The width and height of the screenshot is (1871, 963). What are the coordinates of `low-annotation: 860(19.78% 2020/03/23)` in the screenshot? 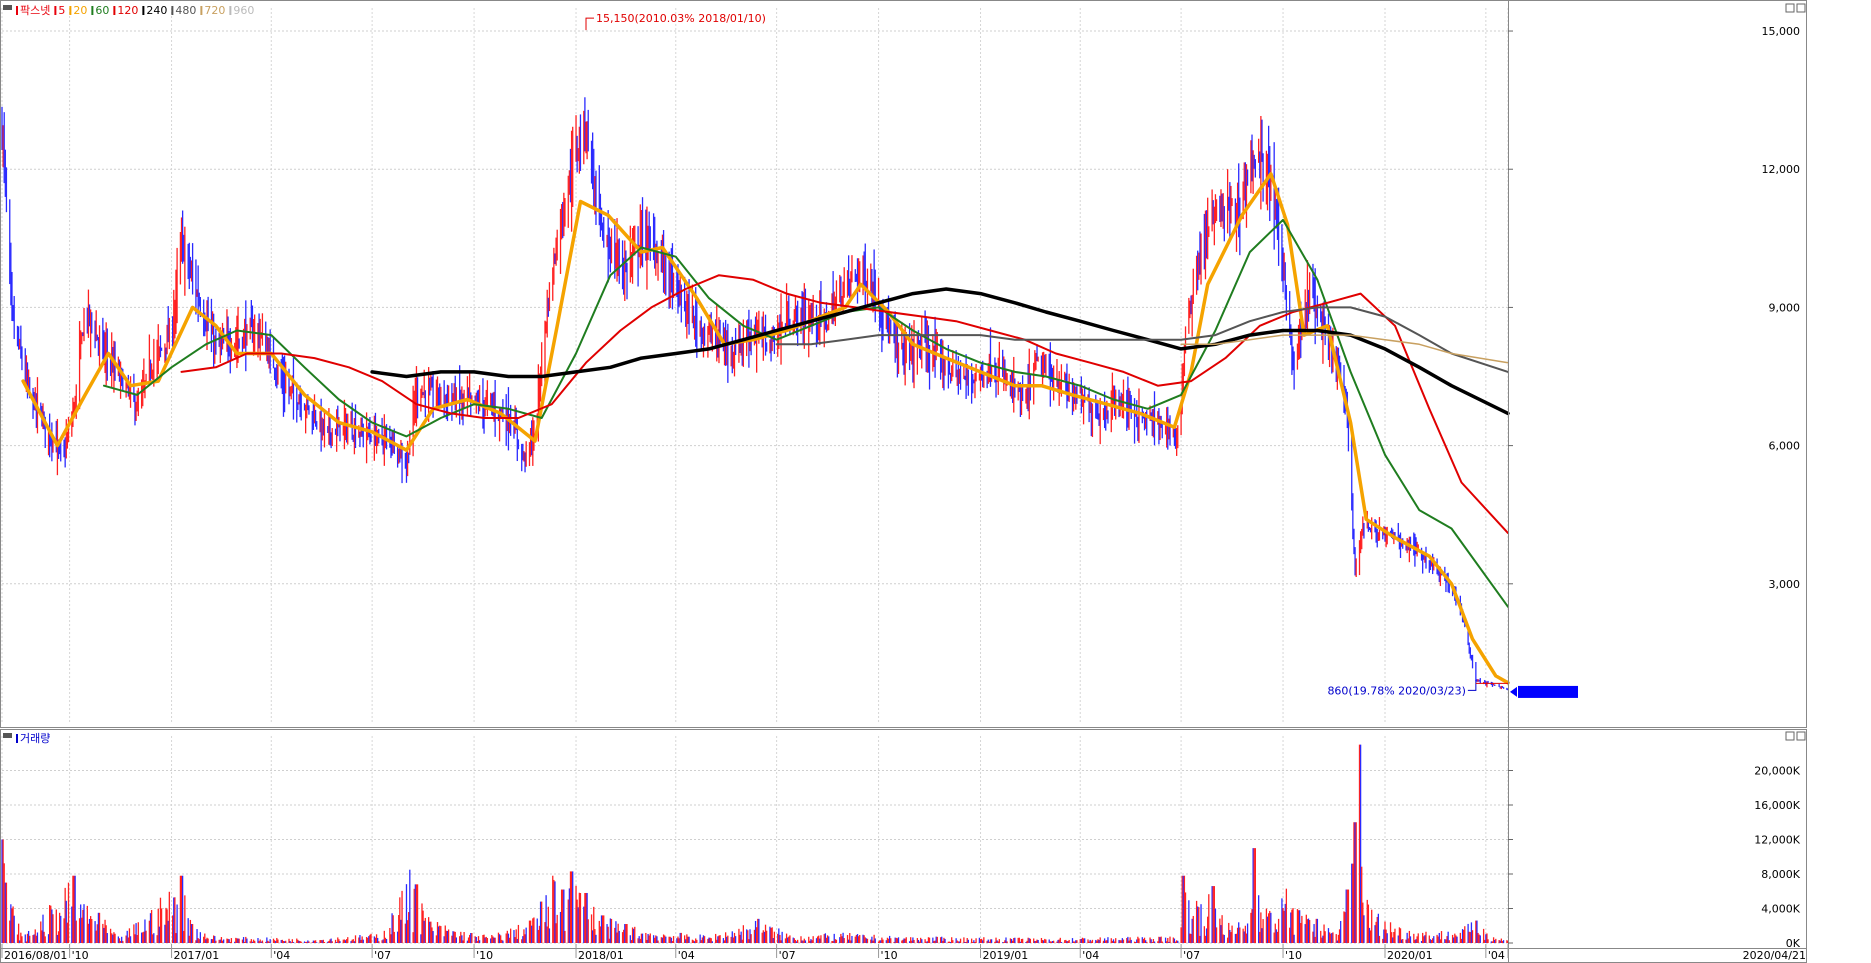 It's located at (1396, 690).